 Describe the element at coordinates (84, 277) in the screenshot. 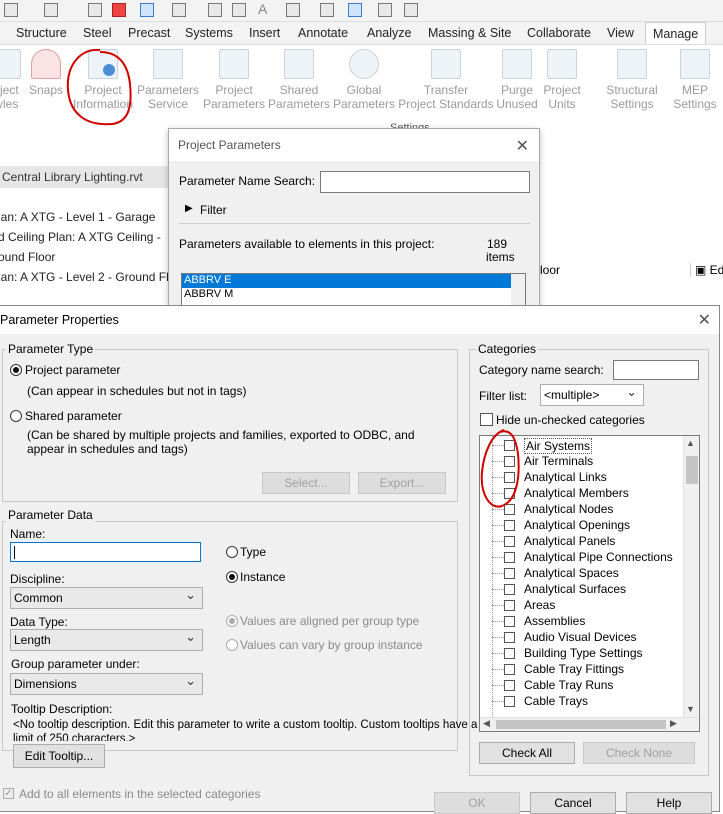

I see `browser-item: lan: A XTG - Level 2 - Ground Fl` at that location.